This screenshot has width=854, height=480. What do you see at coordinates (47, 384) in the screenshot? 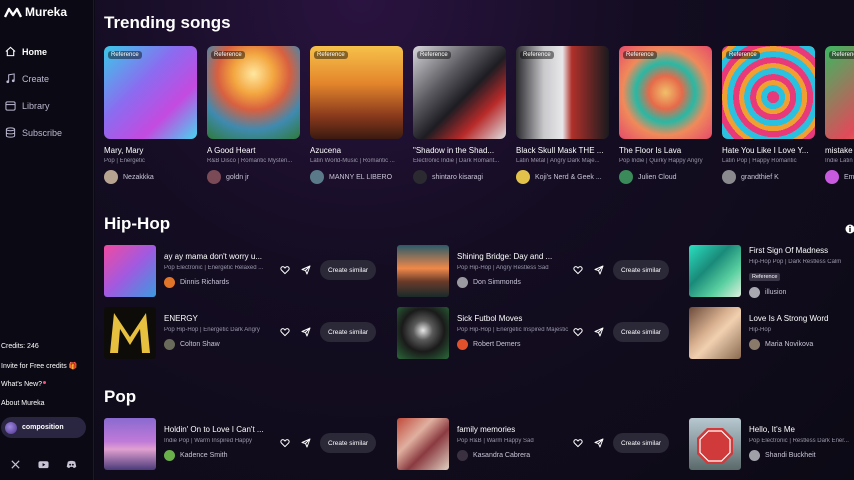
I see `whats-new-link: What's New?` at bounding box center [47, 384].